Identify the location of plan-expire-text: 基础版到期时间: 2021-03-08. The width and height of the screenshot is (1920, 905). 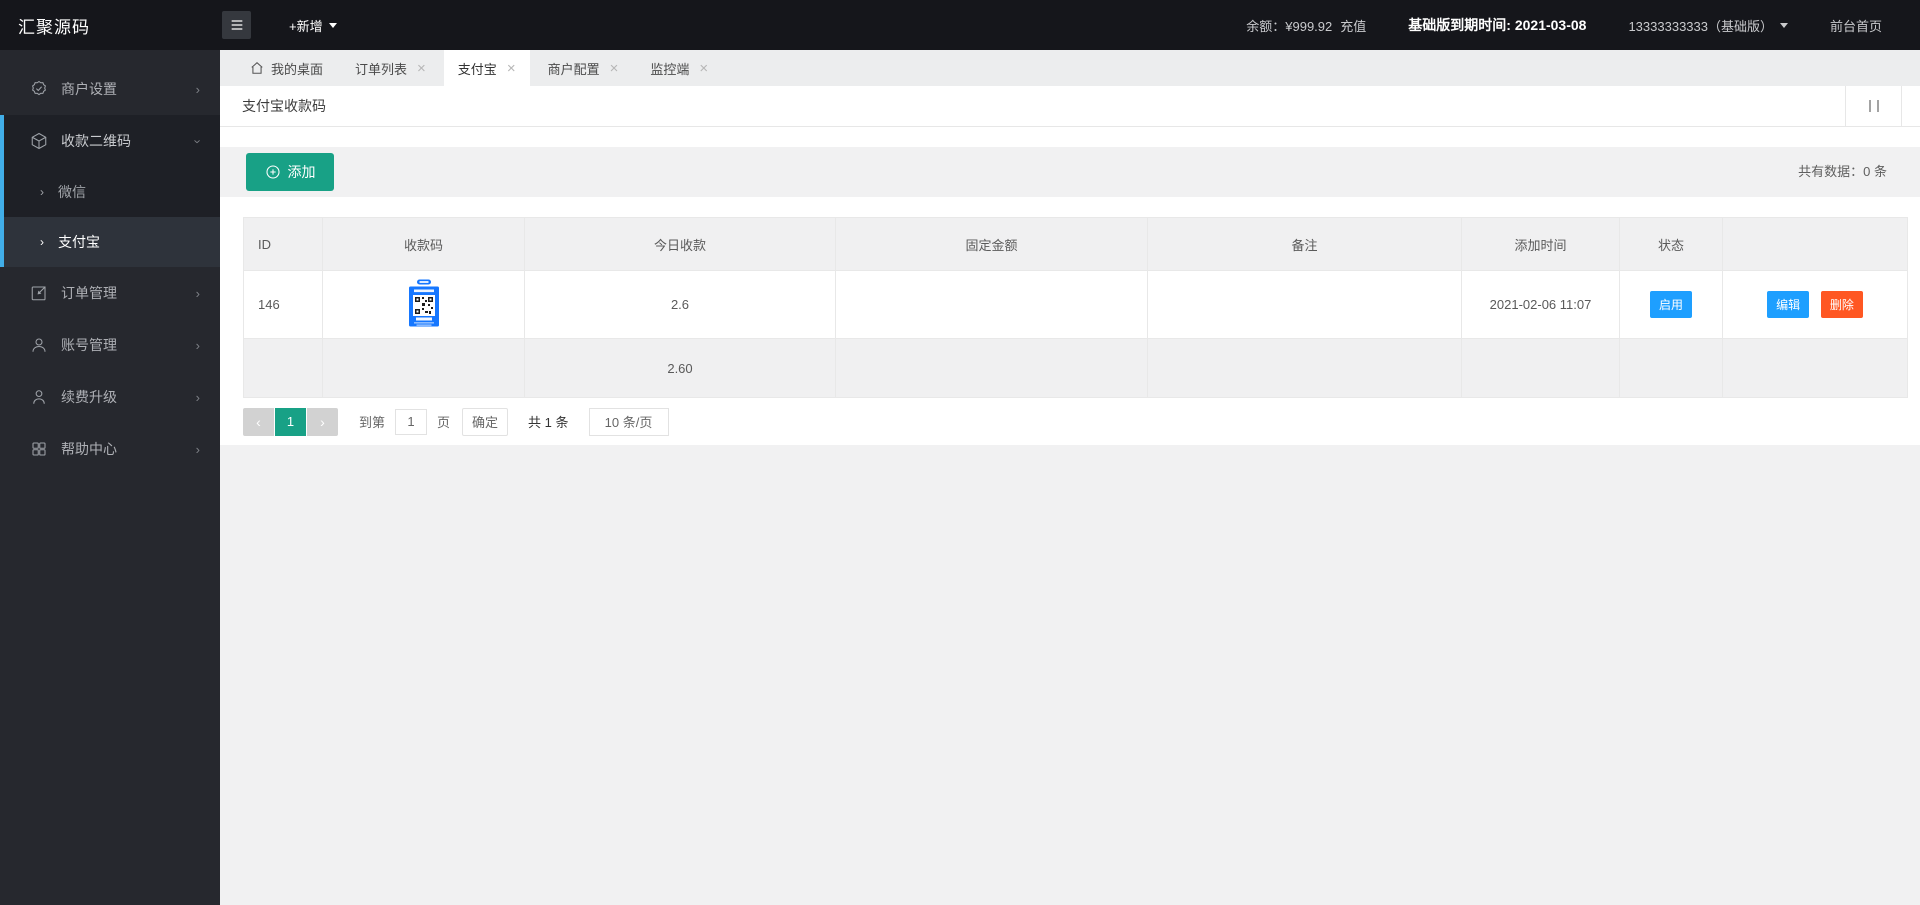
(1497, 25).